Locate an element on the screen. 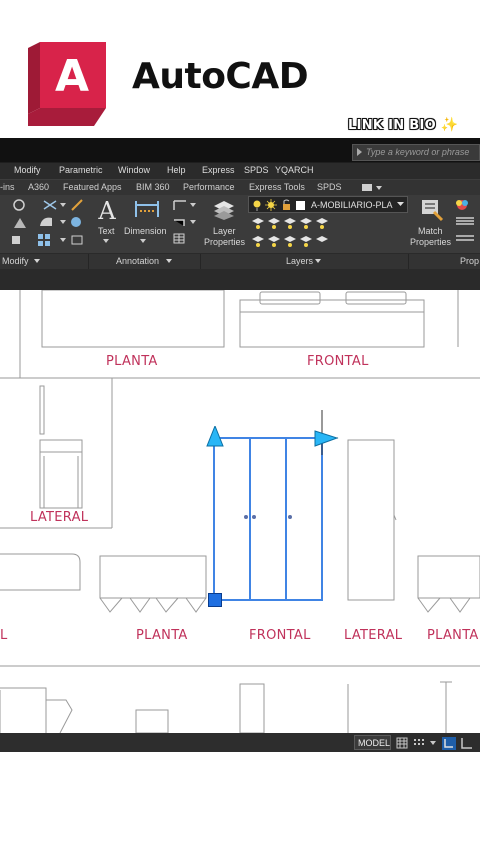  layer-properties-icon is located at coordinates (224, 209).